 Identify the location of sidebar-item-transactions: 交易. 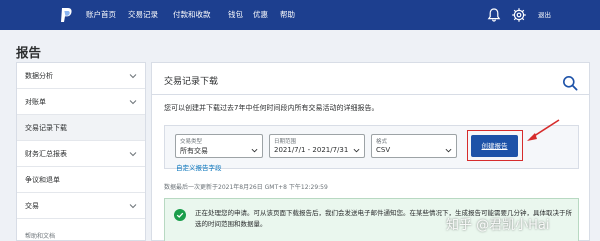
(81, 206).